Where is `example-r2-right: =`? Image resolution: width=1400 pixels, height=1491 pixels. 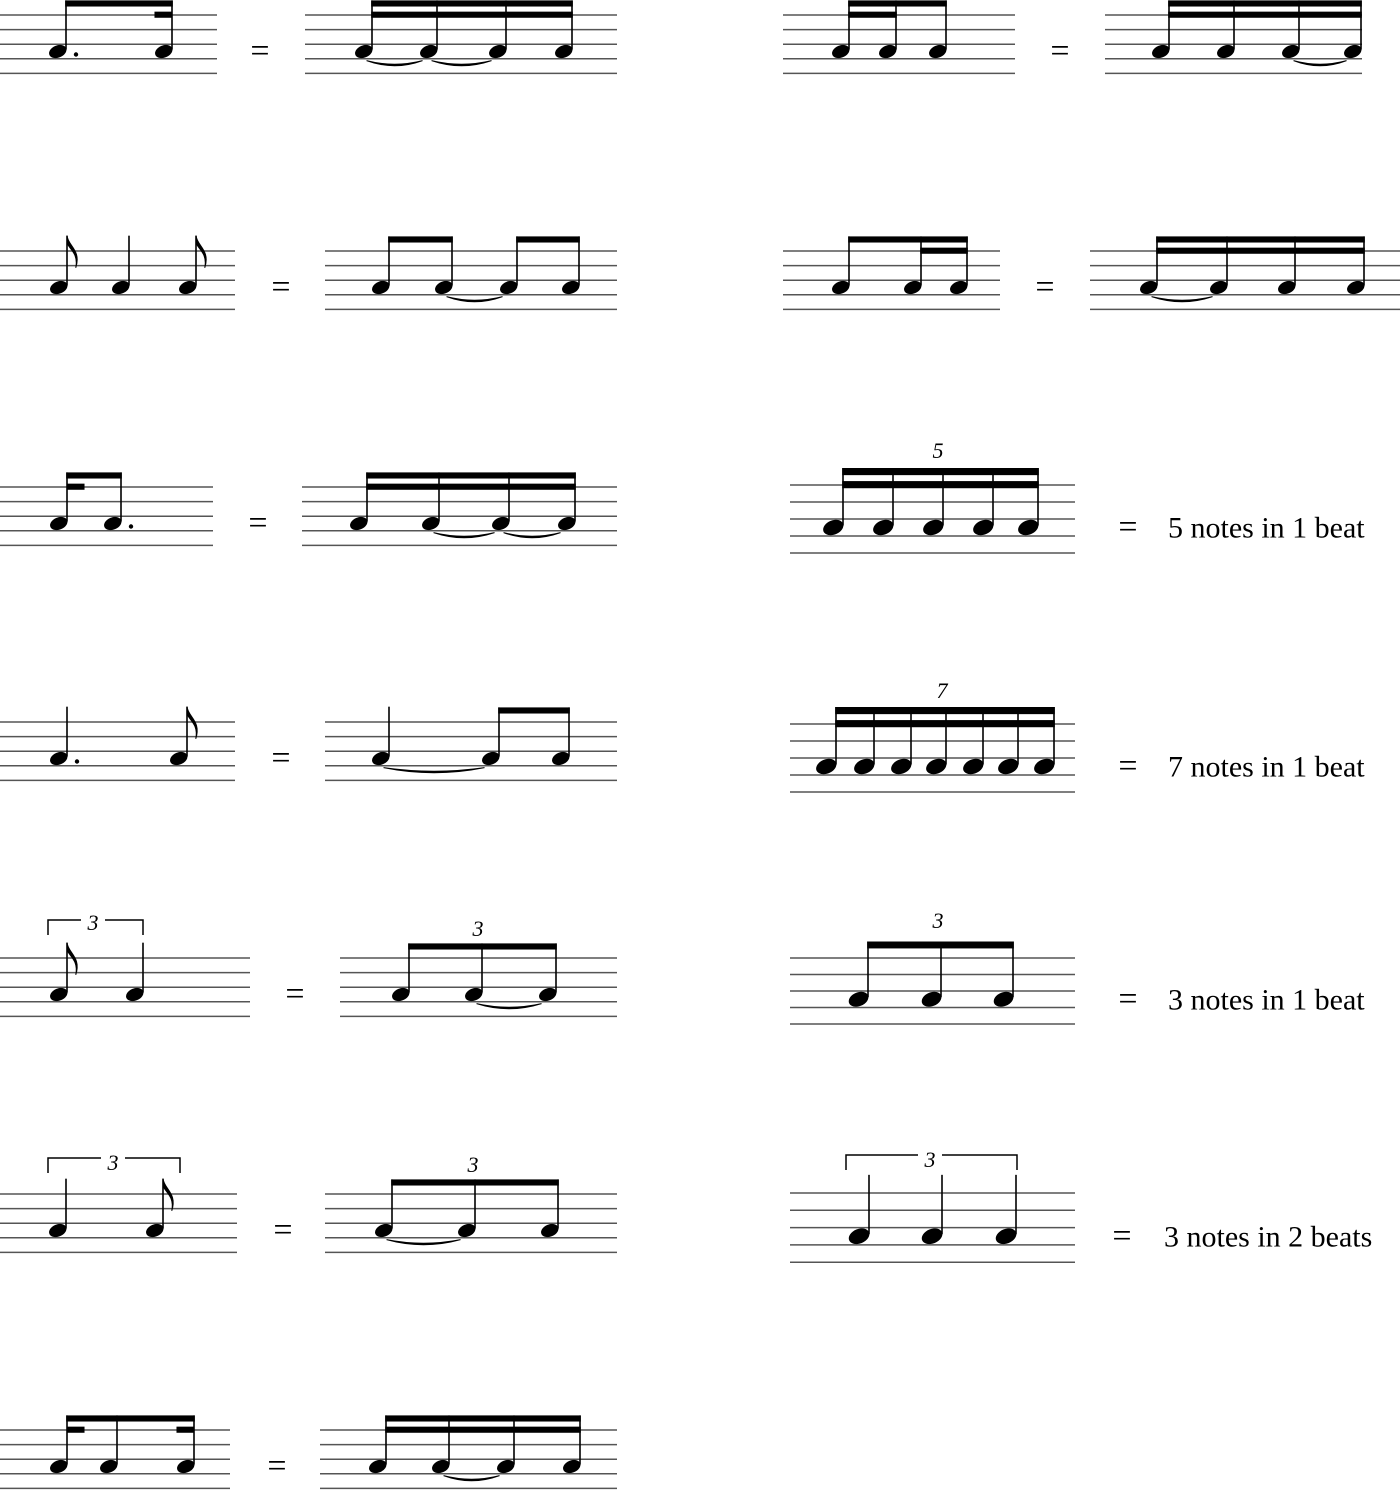 example-r2-right: = is located at coordinates (1091, 273).